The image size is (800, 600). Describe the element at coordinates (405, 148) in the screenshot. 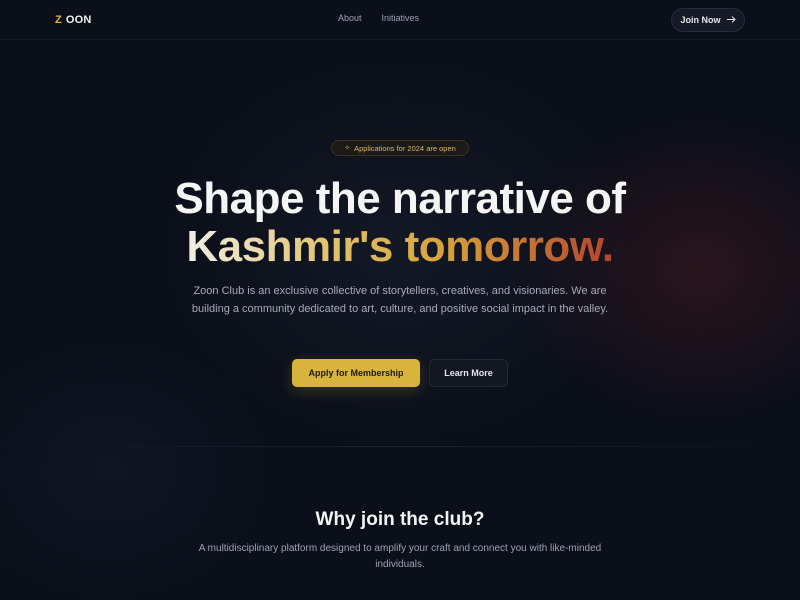

I see `badge-text: Applications for 2024 are open` at that location.